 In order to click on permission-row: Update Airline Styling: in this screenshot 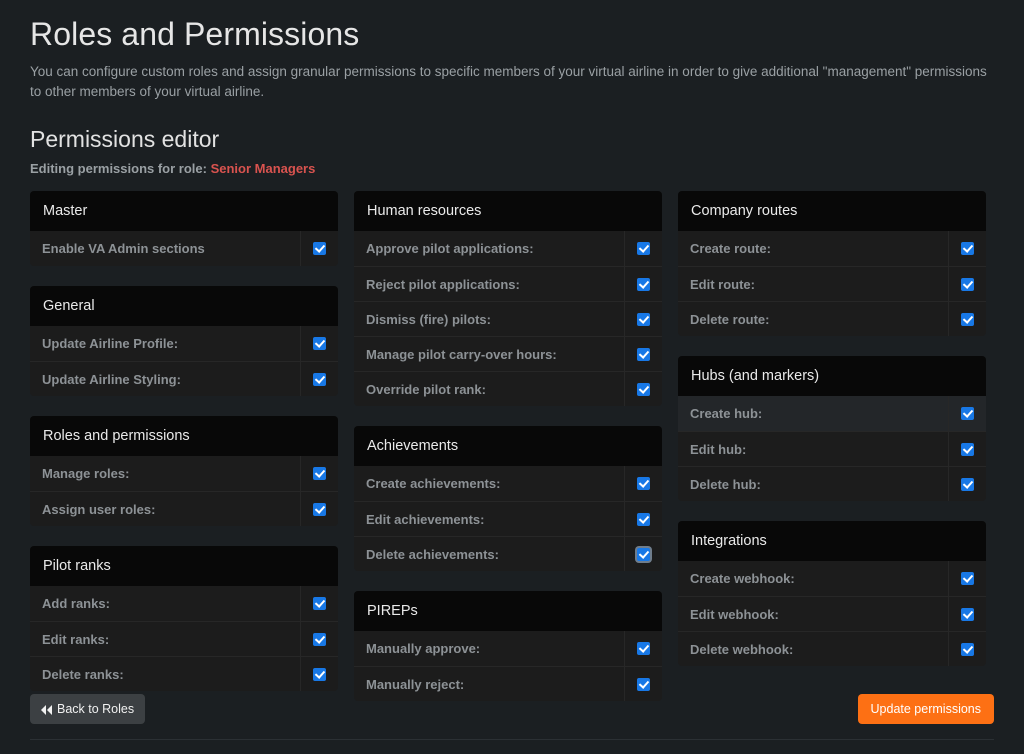, I will do `click(184, 378)`.